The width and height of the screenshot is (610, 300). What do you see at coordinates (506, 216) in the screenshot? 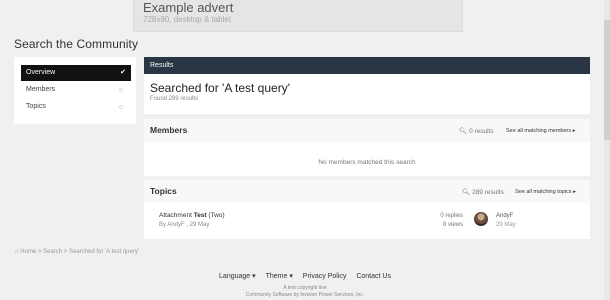
I see `last-poster-name: AndyF` at bounding box center [506, 216].